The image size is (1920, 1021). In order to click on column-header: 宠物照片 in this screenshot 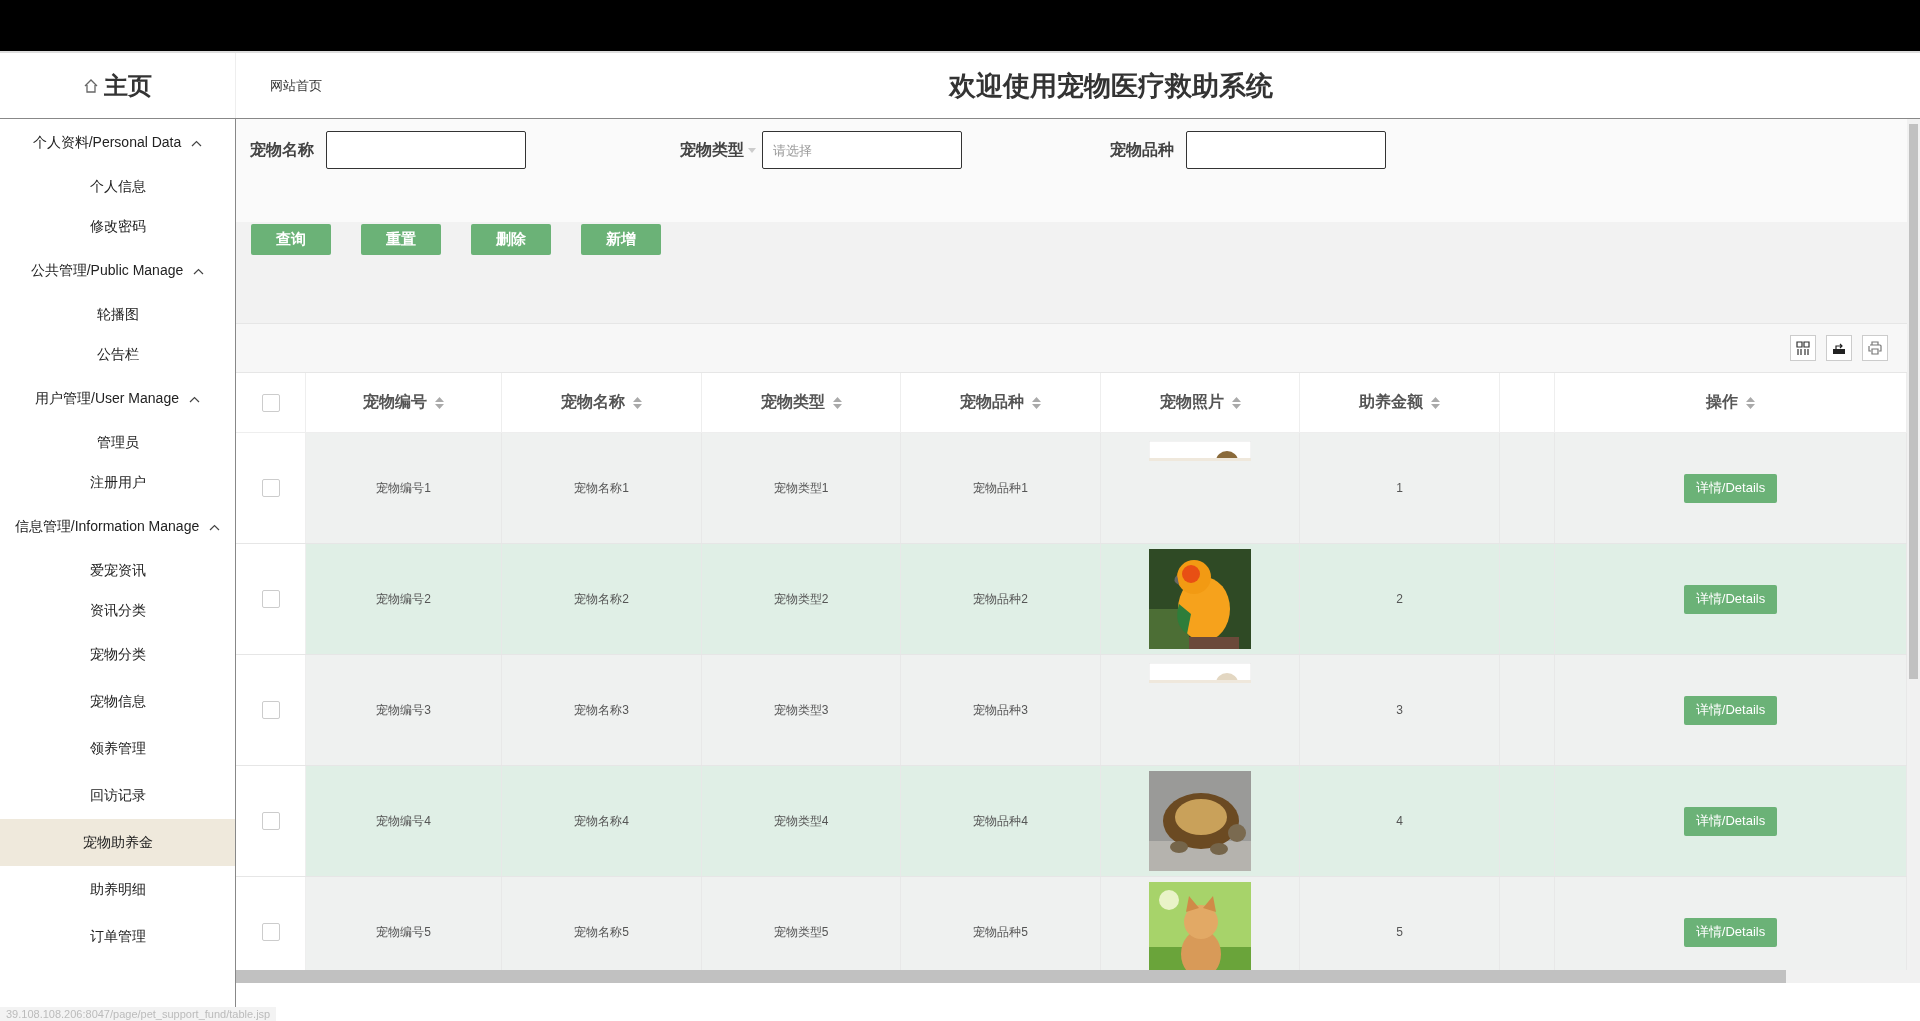, I will do `click(1191, 402)`.